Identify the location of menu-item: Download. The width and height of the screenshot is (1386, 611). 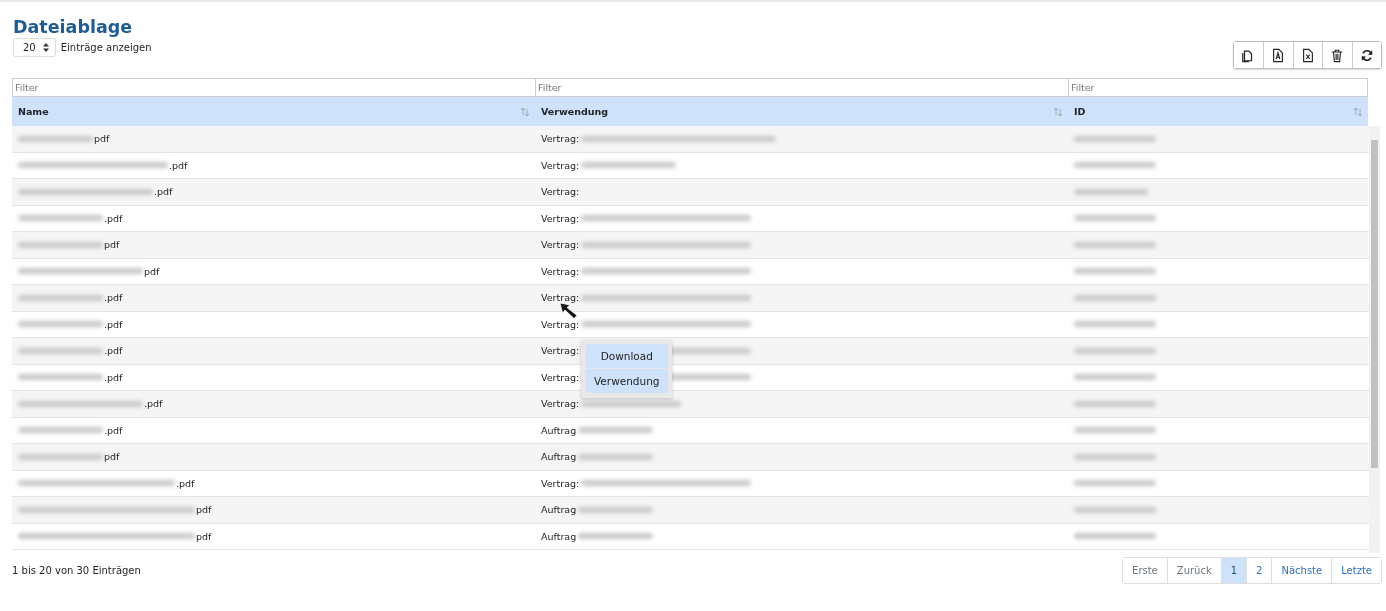
(627, 356).